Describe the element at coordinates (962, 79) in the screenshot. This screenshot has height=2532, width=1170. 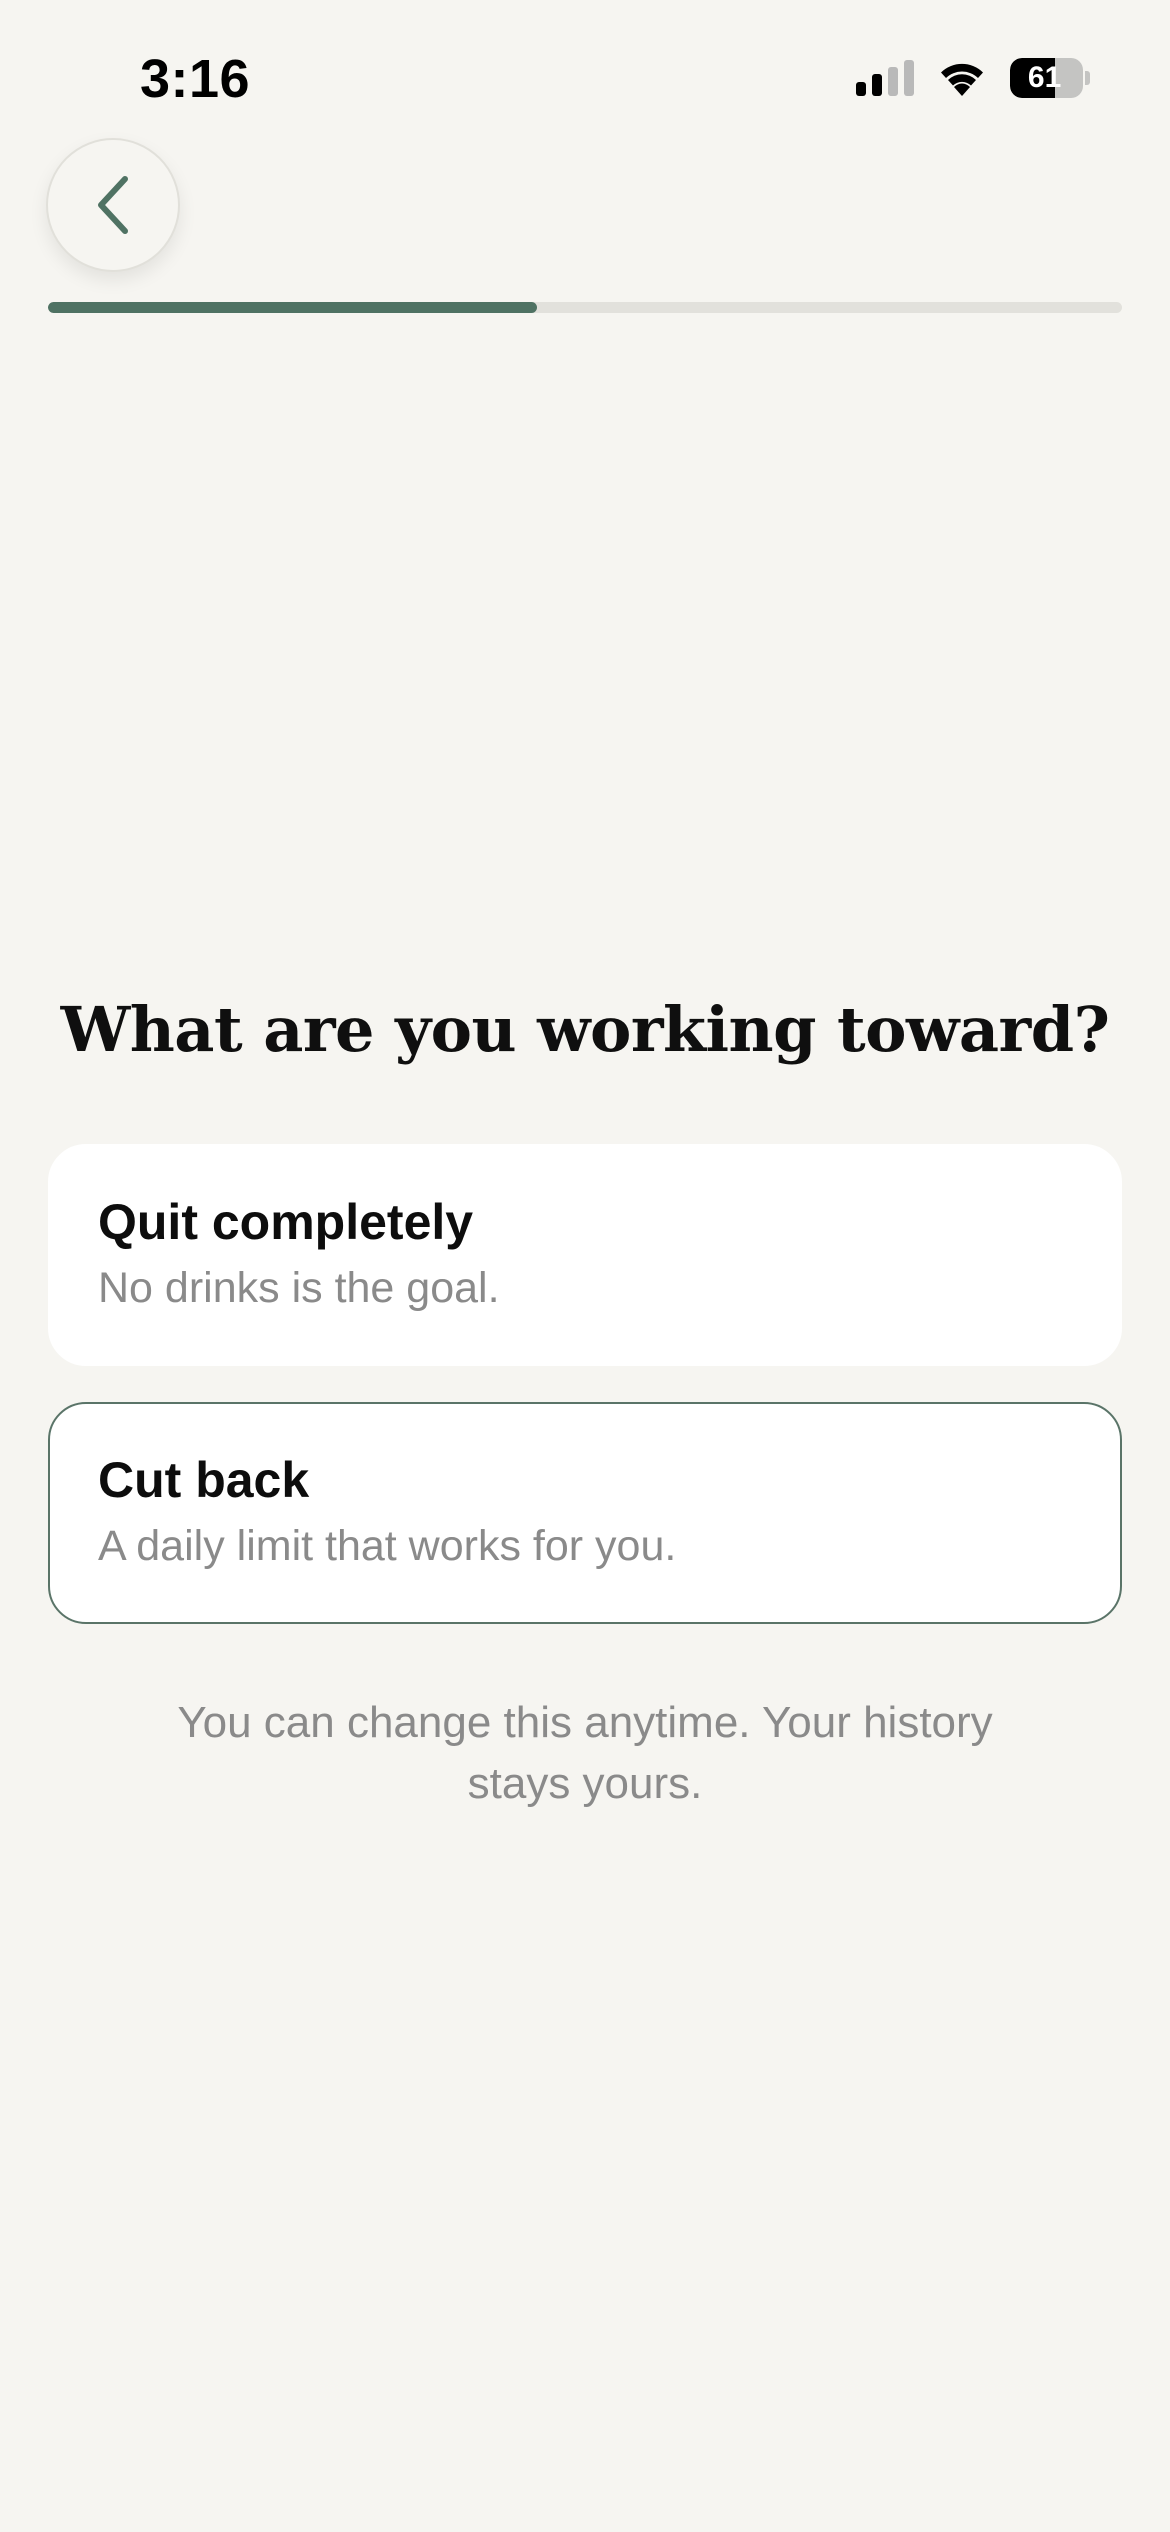
I see `wifi-icon` at that location.